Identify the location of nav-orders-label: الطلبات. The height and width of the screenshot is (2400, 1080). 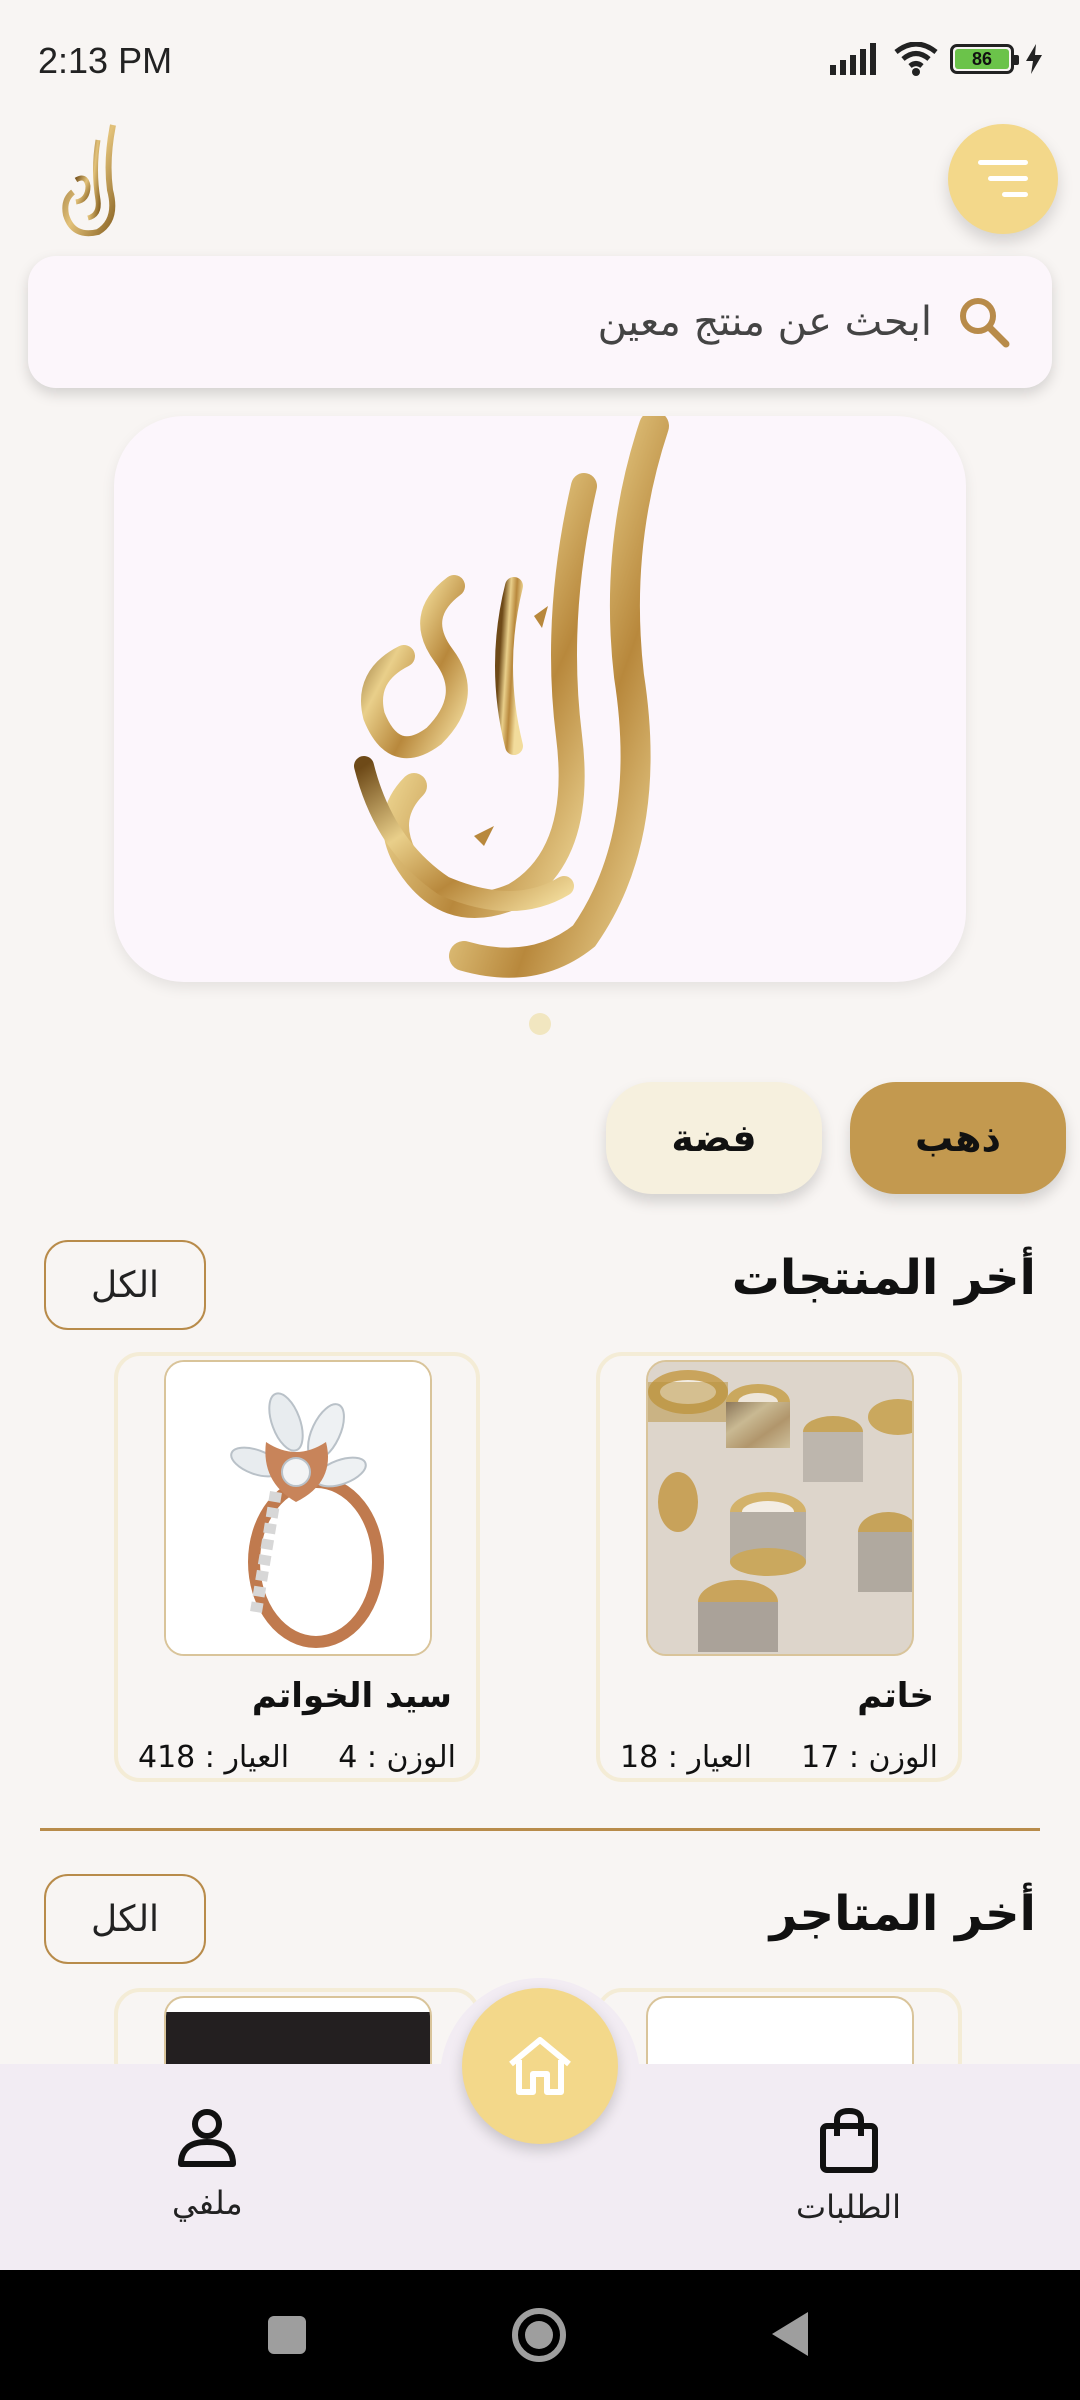
(849, 2207).